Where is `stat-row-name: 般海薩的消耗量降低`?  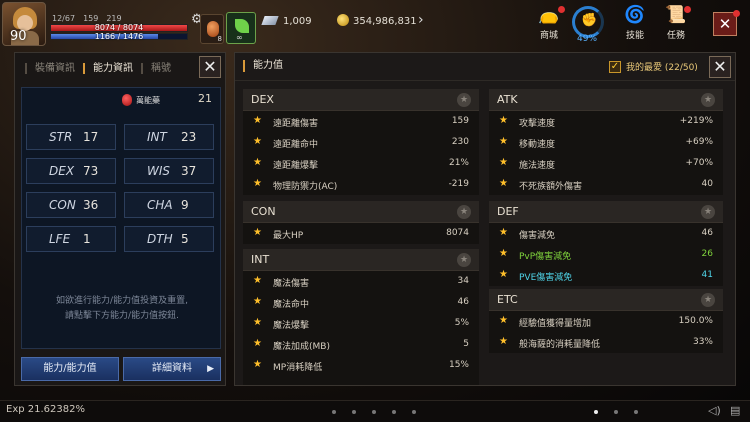 stat-row-name: 般海薩的消耗量降低 is located at coordinates (560, 345).